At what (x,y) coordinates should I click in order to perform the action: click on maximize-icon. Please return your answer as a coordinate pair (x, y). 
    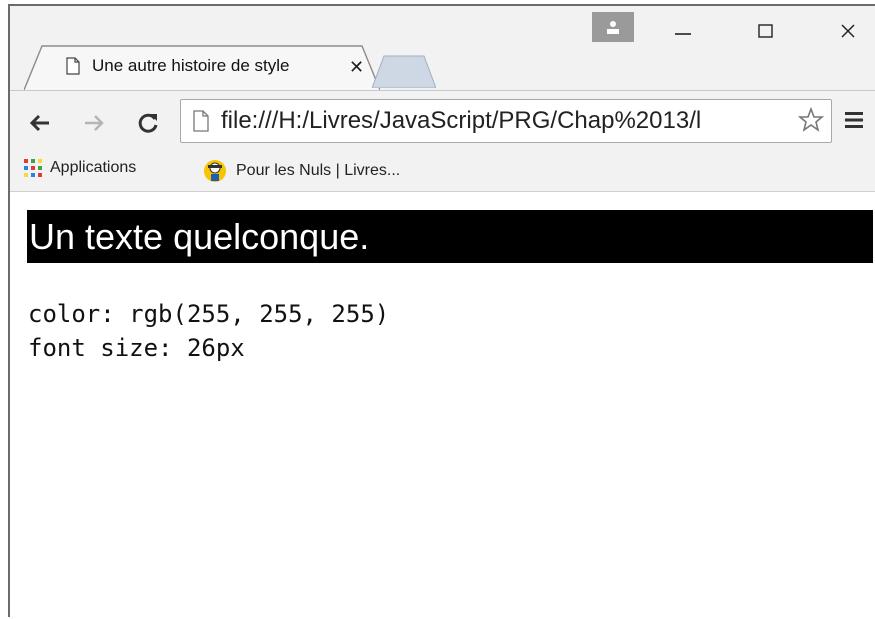
    Looking at the image, I should click on (765, 31).